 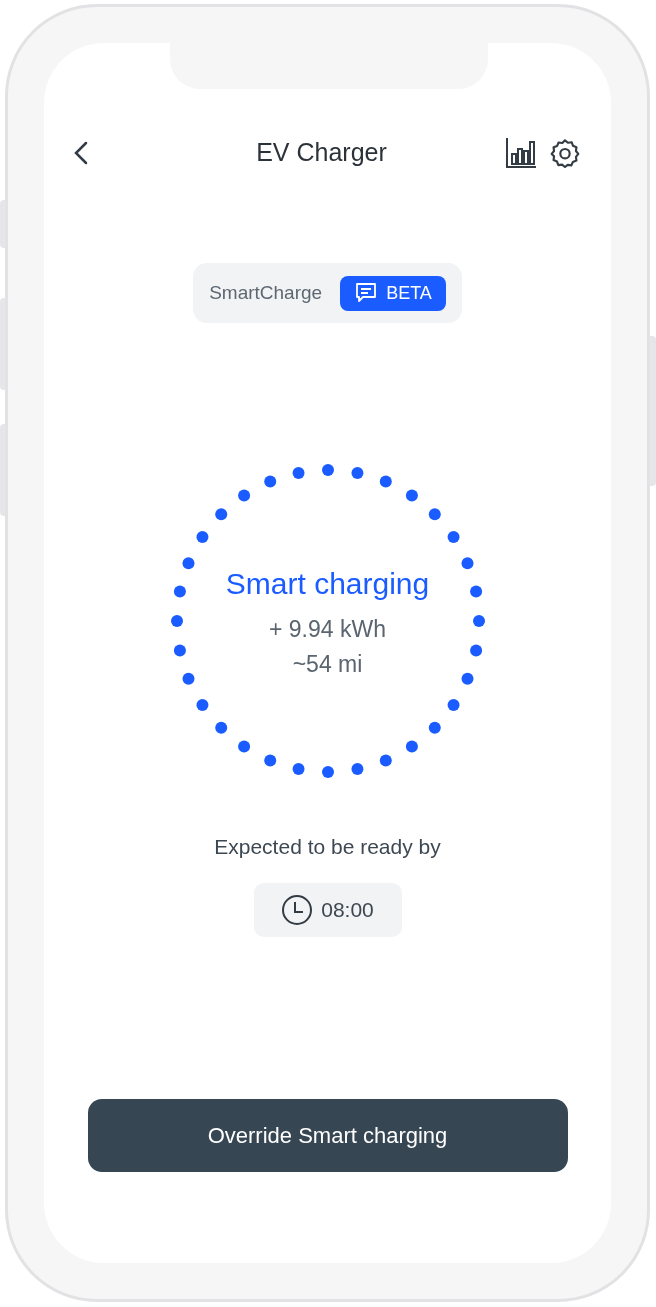 What do you see at coordinates (327, 1135) in the screenshot?
I see `override-button: Override Smart charging` at bounding box center [327, 1135].